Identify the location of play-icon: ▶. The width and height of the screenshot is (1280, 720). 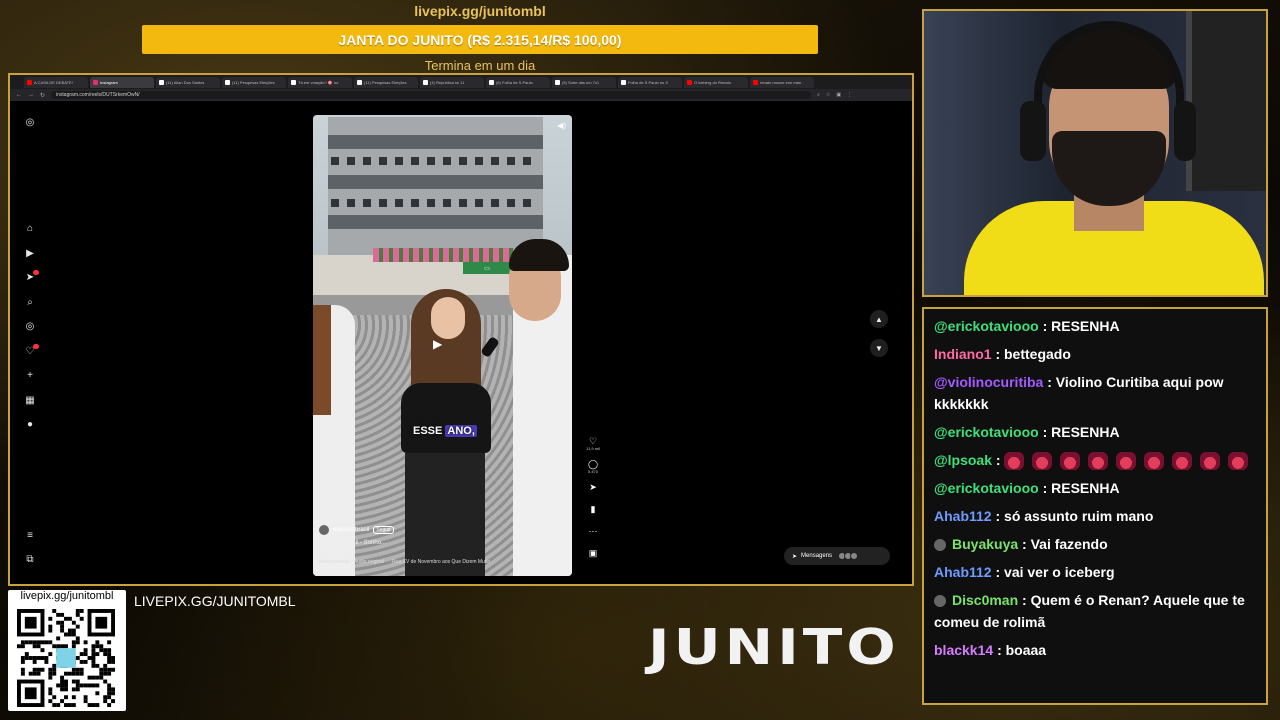
(437, 344).